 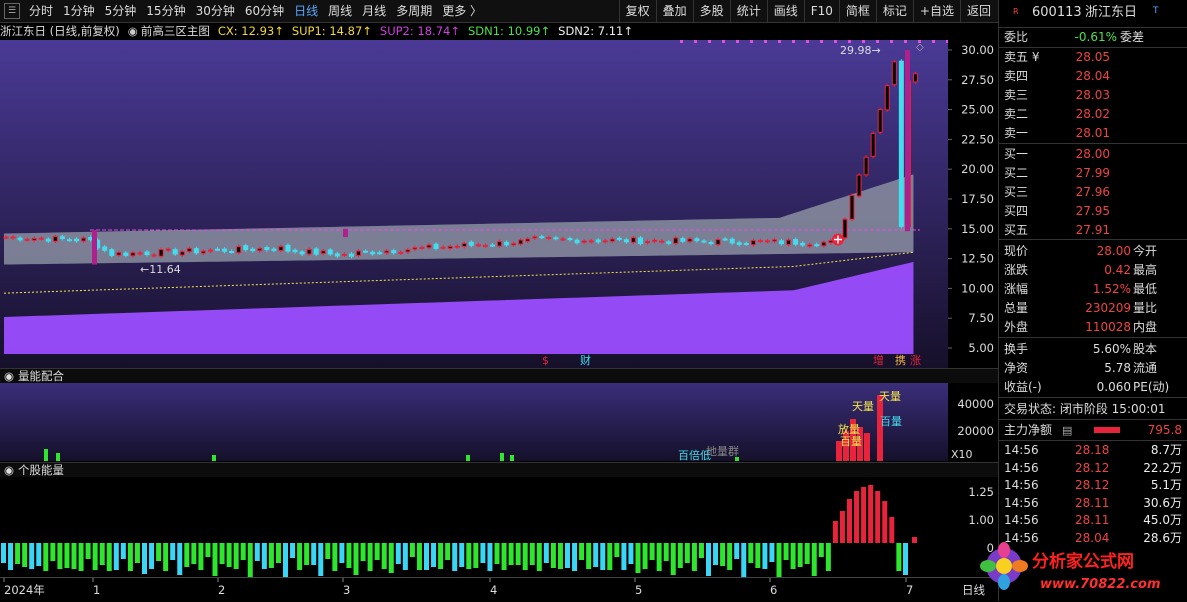 I want to click on volume-label: 地量群, so click(x=722, y=451).